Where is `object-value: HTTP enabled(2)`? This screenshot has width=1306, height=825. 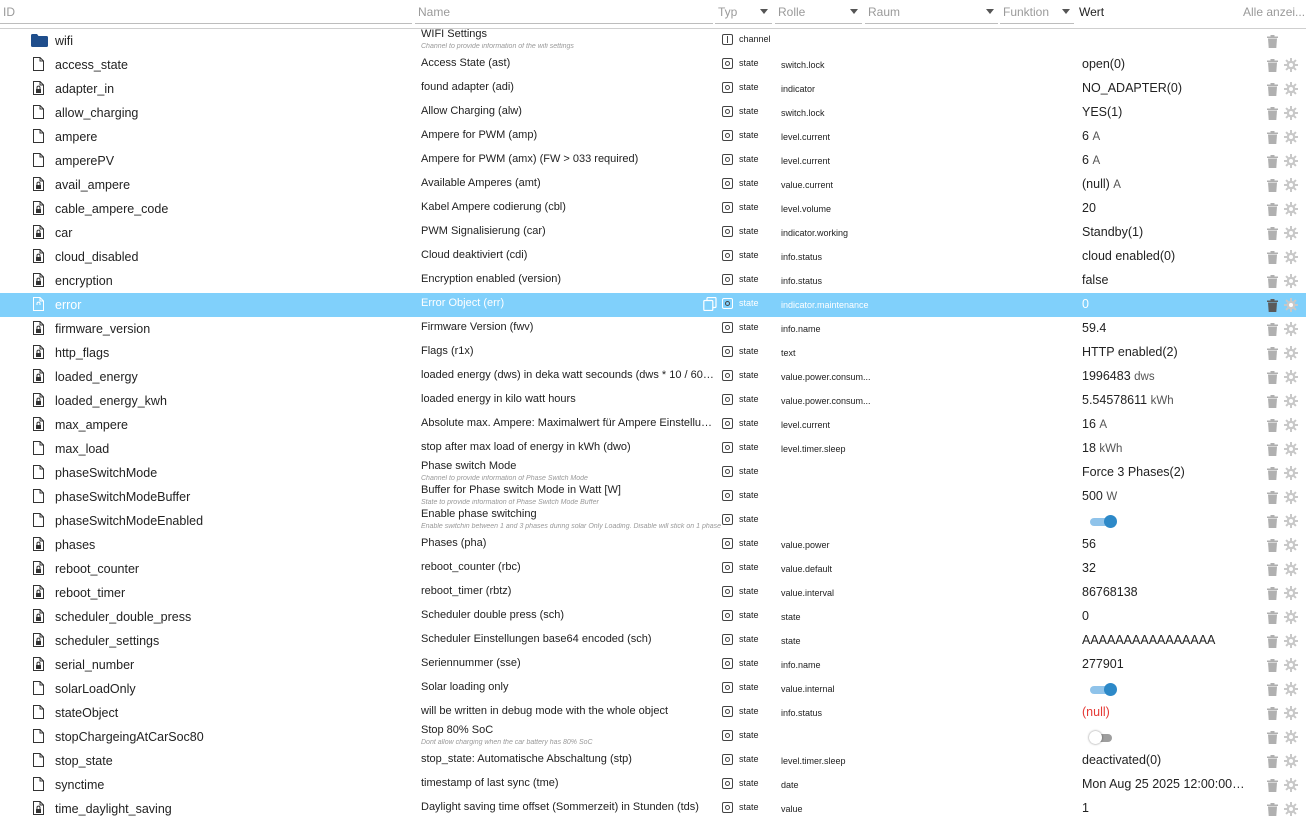 object-value: HTTP enabled(2) is located at coordinates (1164, 352).